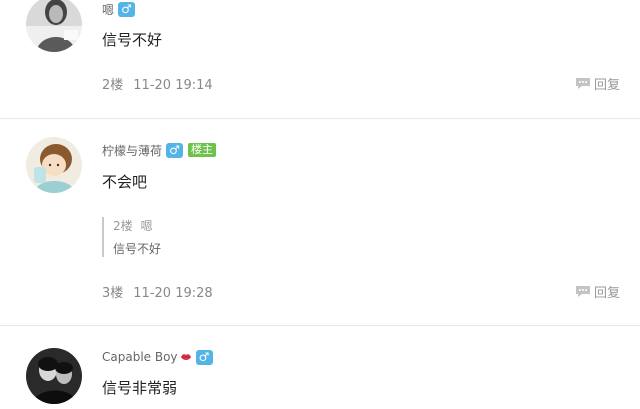 The height and width of the screenshot is (409, 640). What do you see at coordinates (113, 85) in the screenshot?
I see `floor-number: 2楼` at bounding box center [113, 85].